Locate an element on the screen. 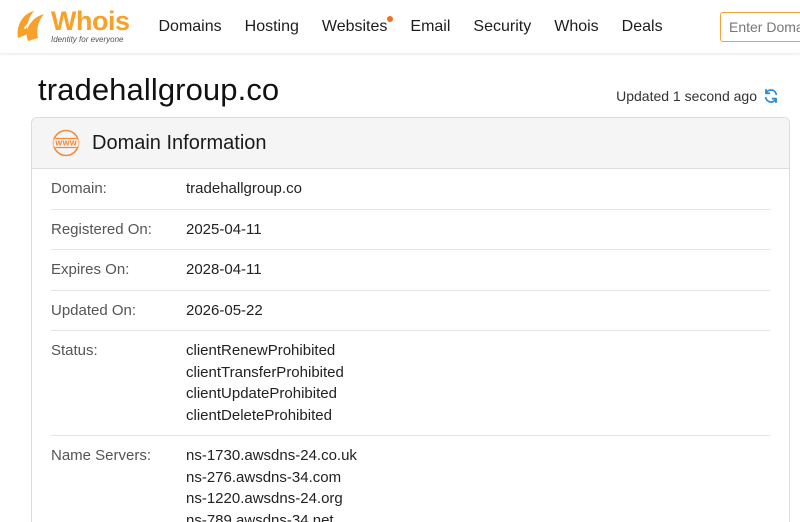  info-value-line: clientDeleteProhibited is located at coordinates (259, 415).